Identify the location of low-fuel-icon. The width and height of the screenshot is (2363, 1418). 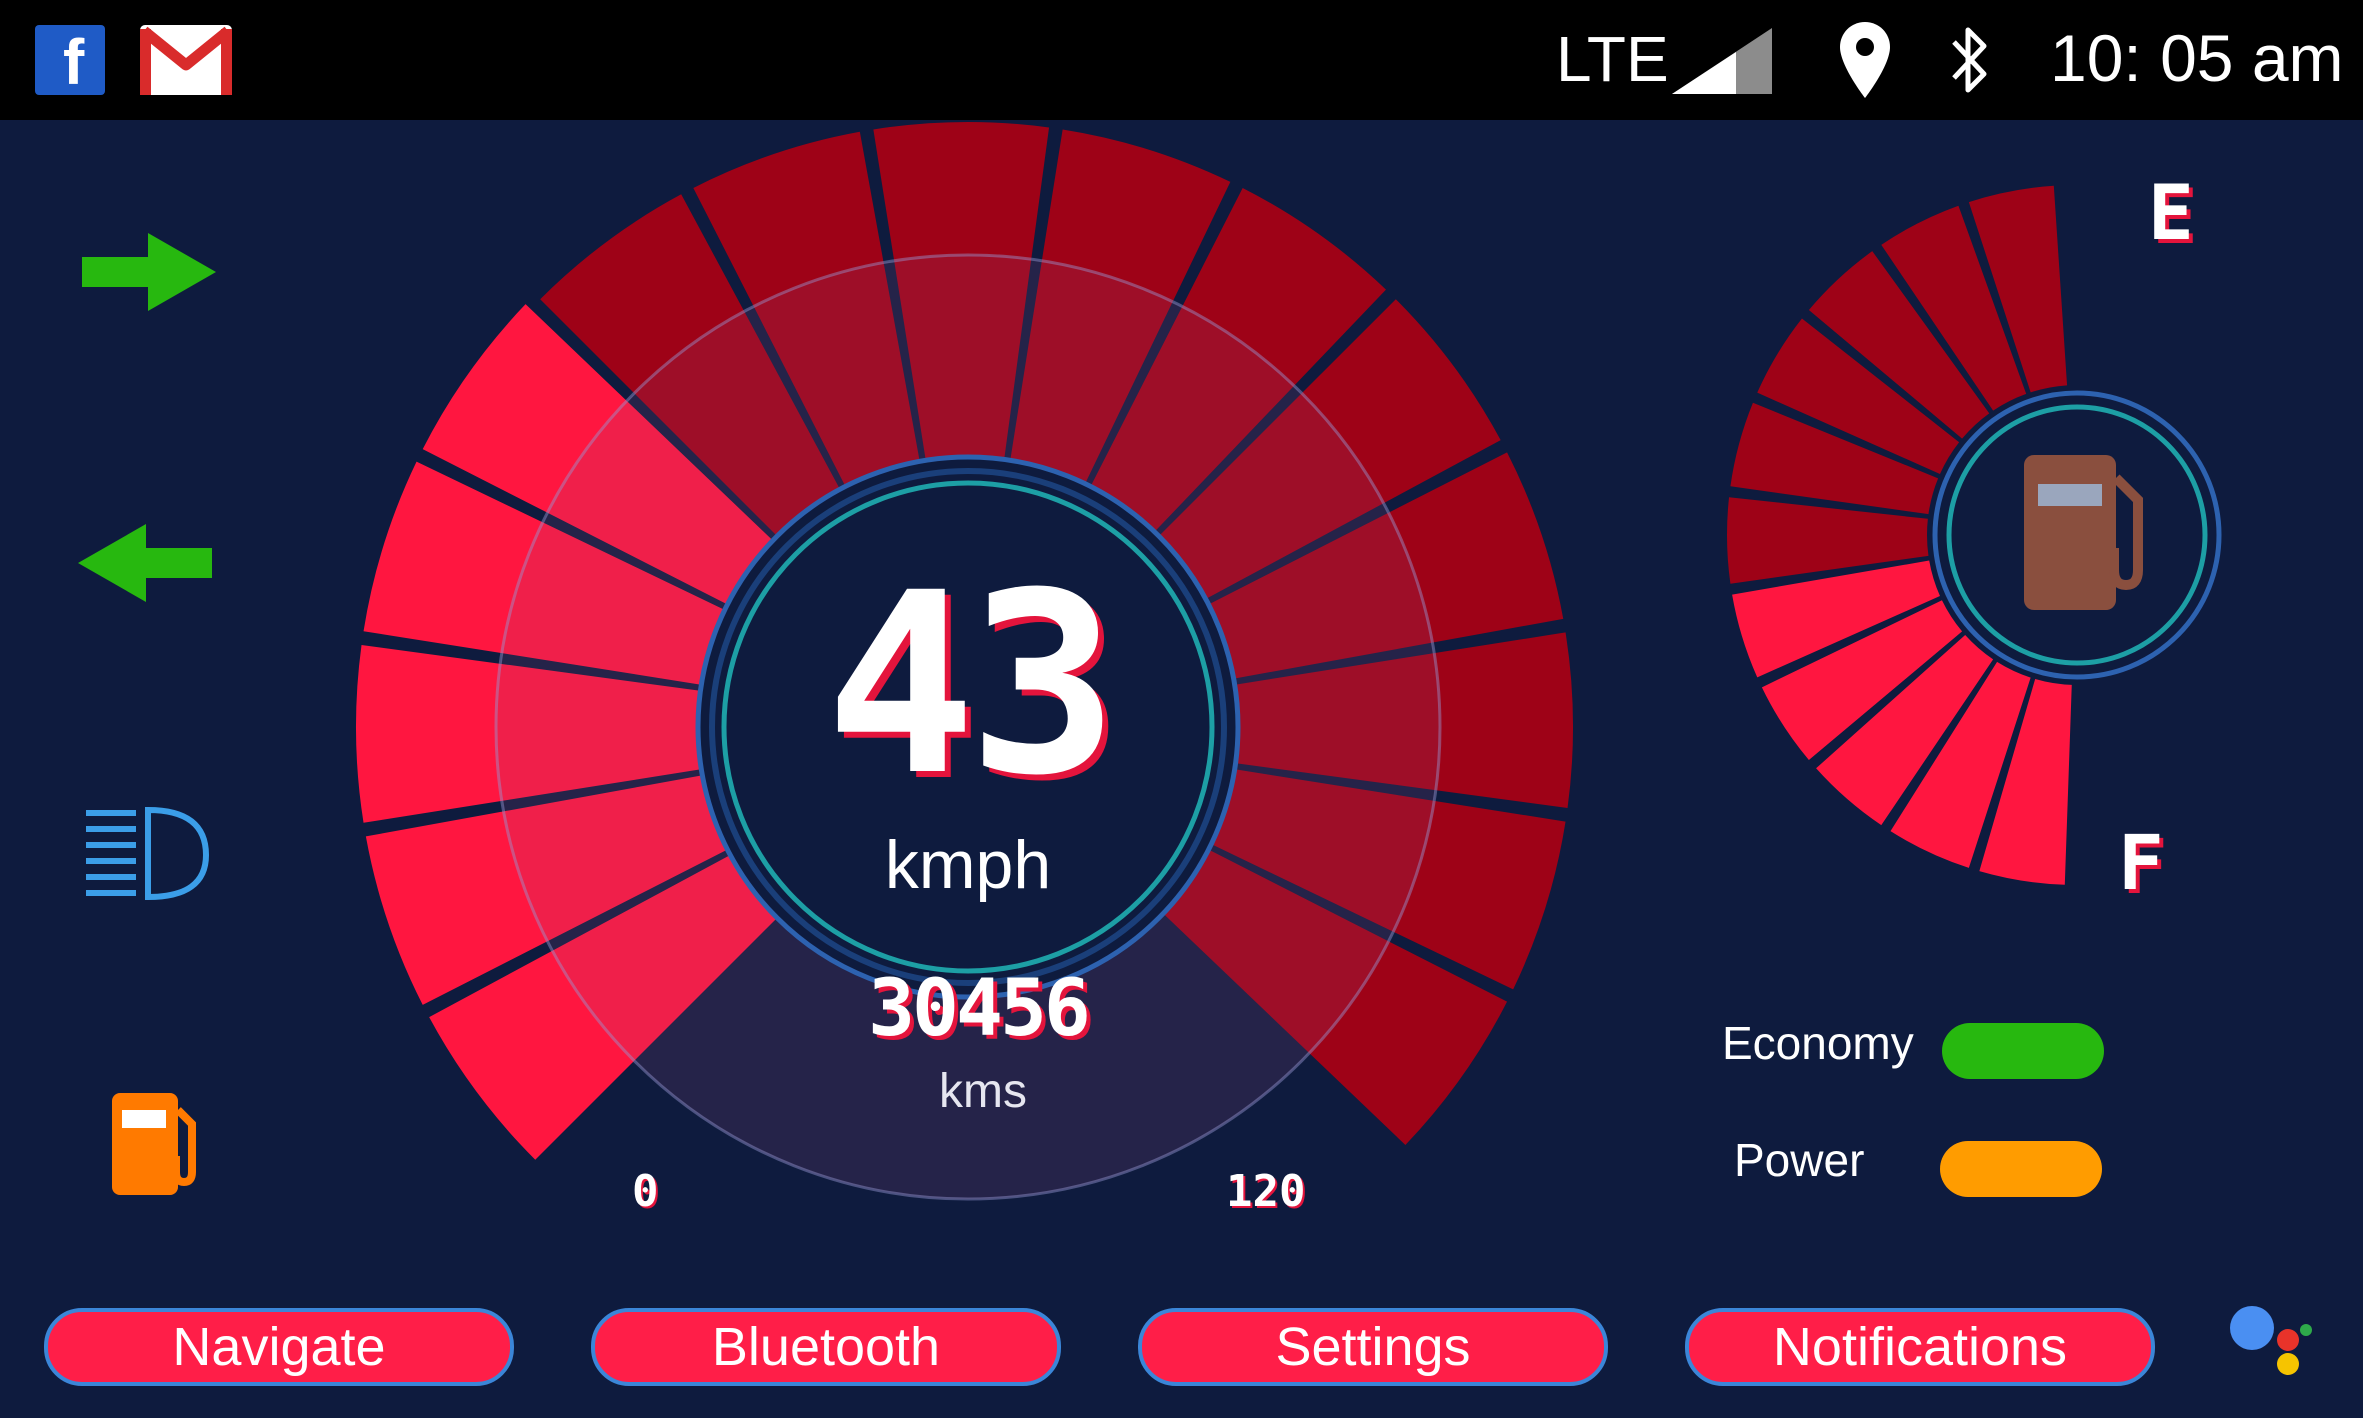
(154, 1144).